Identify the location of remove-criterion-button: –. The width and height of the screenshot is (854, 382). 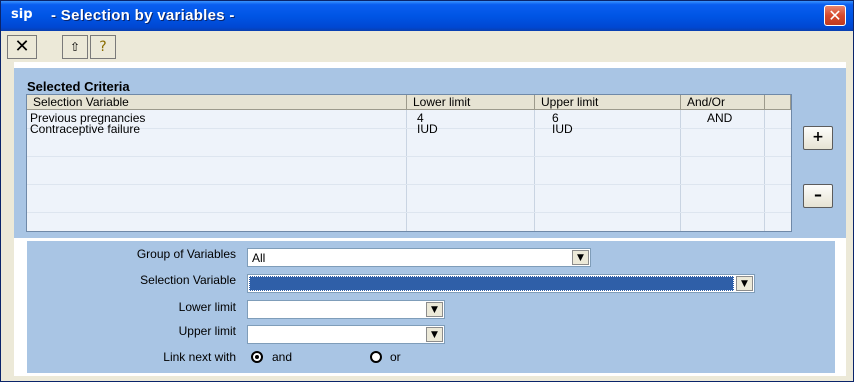
(818, 196).